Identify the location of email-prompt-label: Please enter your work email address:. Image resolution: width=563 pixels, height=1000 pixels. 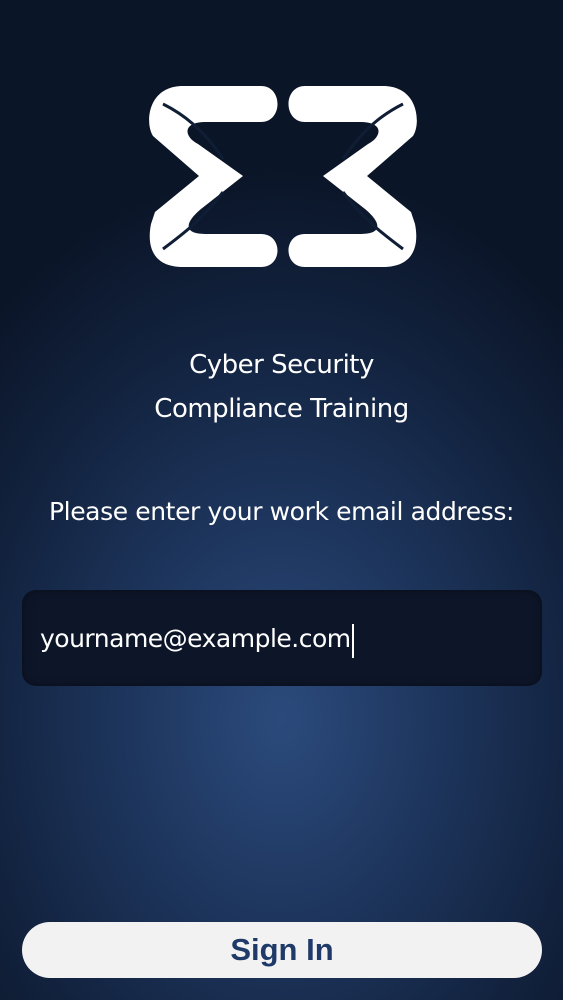
(281, 511).